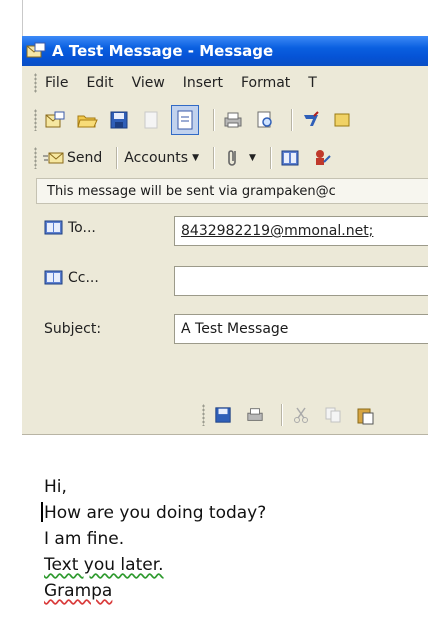 This screenshot has width=428, height=626. I want to click on send-toolbar: Send Accounts ▼ ▼, so click(225, 158).